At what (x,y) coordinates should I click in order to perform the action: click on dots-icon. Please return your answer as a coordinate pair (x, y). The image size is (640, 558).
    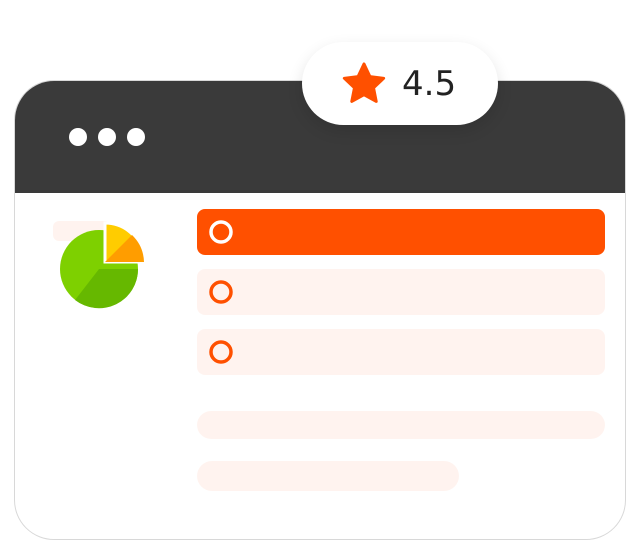
    Looking at the image, I should click on (107, 137).